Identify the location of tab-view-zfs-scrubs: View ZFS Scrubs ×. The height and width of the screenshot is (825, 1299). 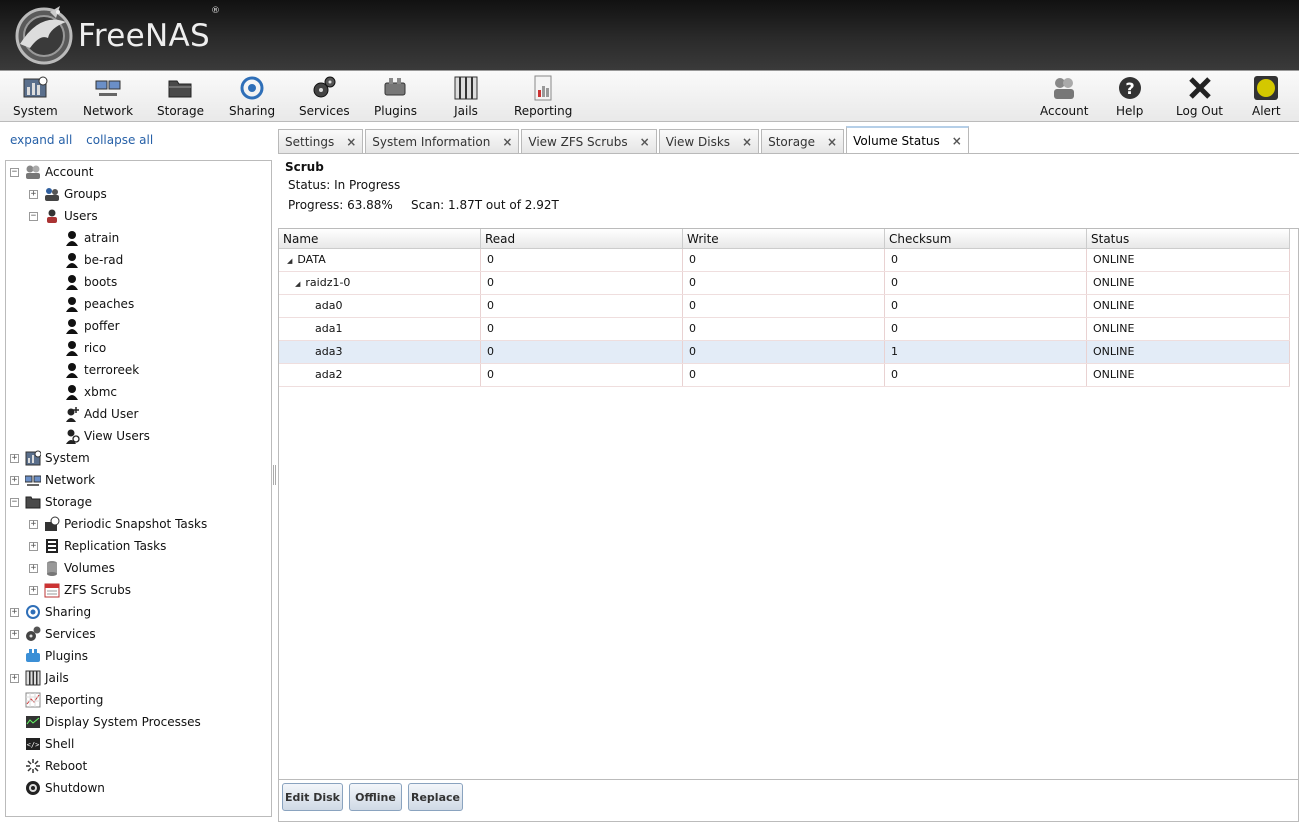
(589, 141).